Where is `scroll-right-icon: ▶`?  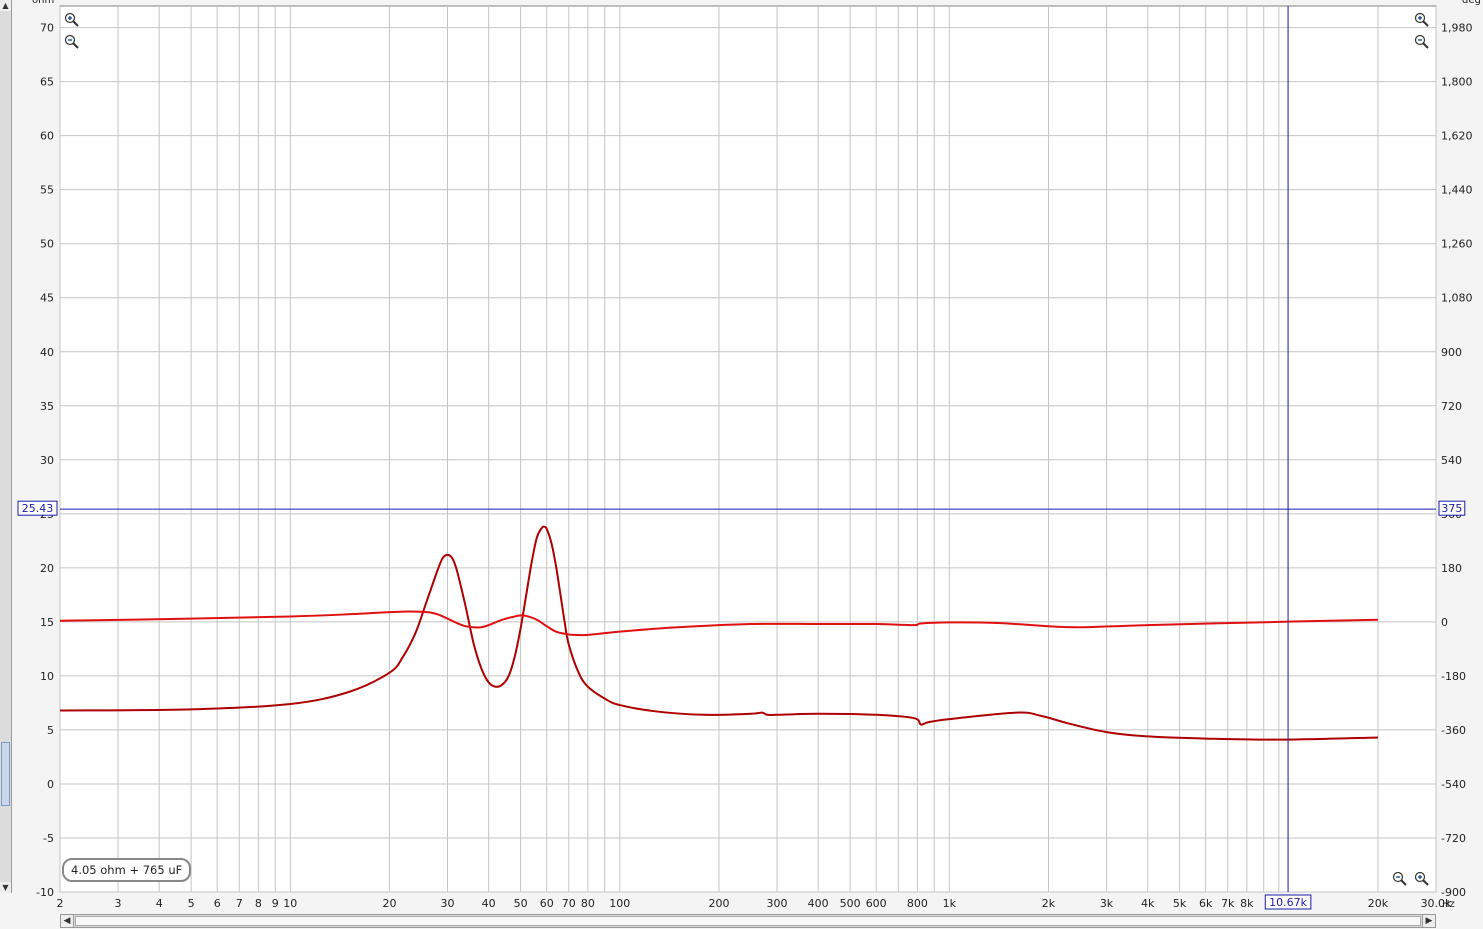
scroll-right-icon: ▶ is located at coordinates (1428, 921).